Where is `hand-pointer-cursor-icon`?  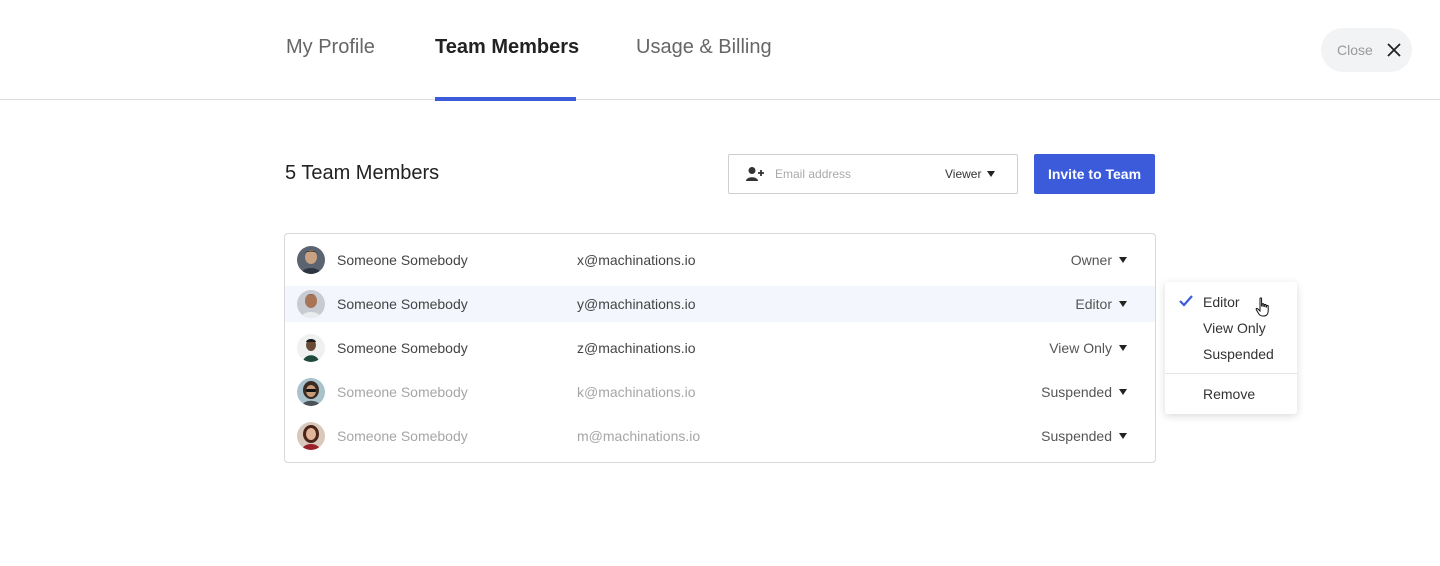 hand-pointer-cursor-icon is located at coordinates (1262, 307).